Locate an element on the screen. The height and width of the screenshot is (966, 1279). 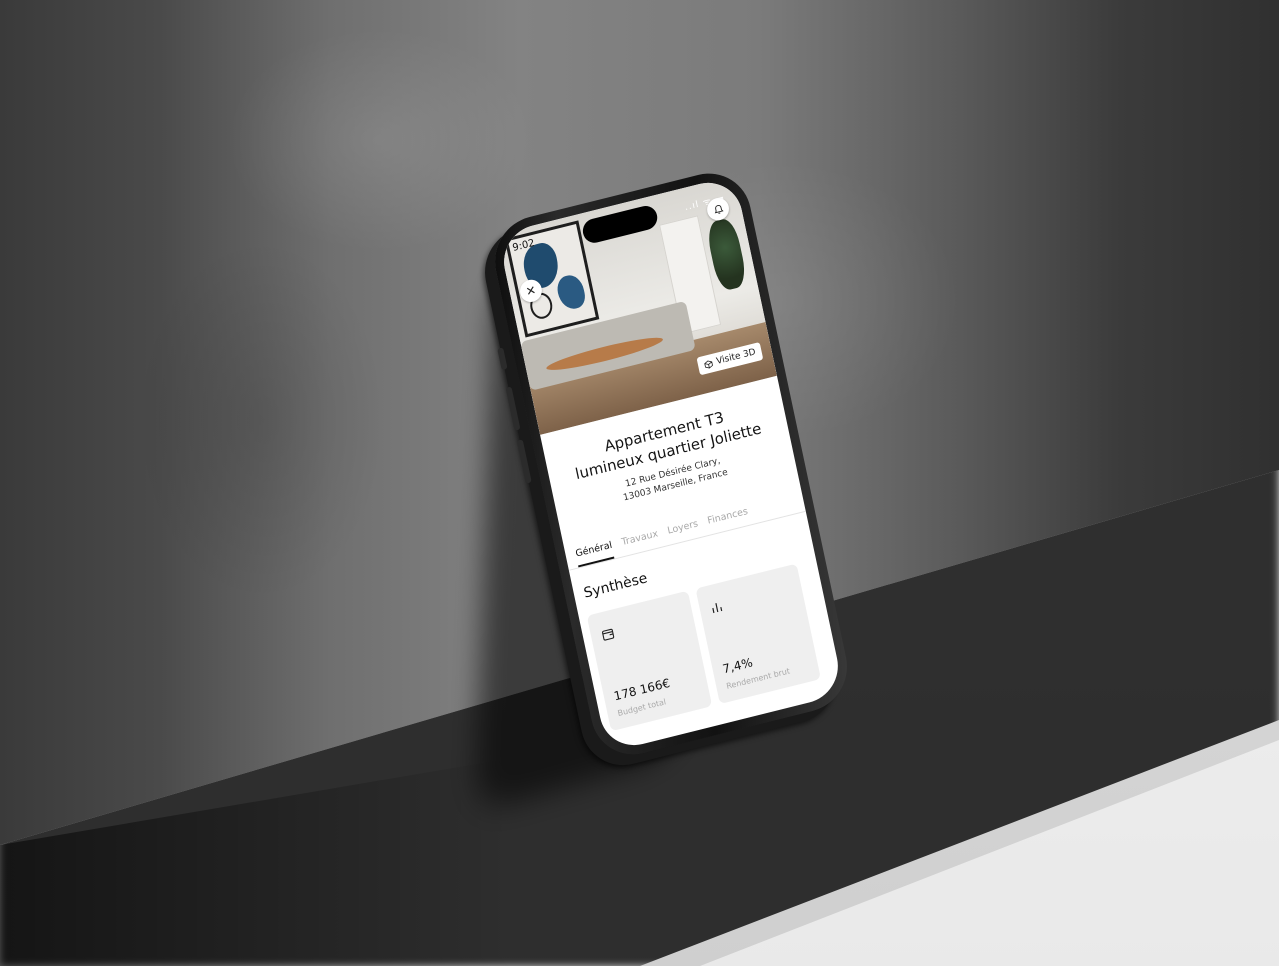
cube-icon is located at coordinates (708, 364).